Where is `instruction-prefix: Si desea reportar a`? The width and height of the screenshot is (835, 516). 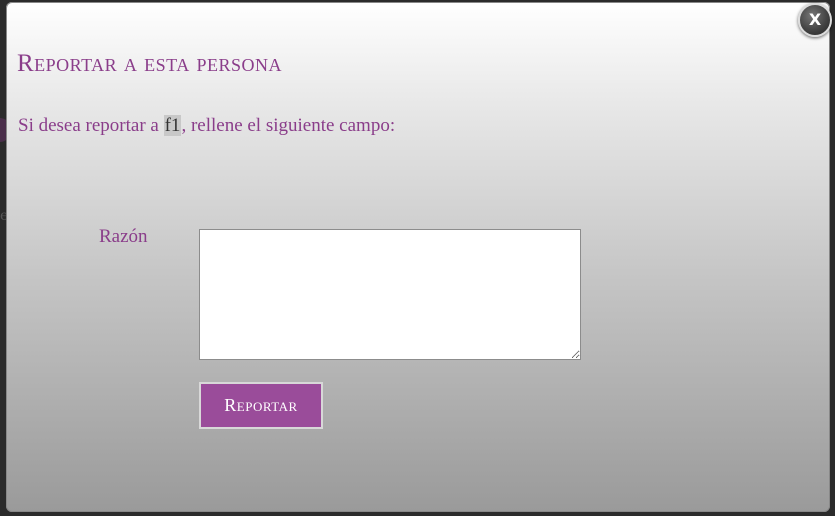
instruction-prefix: Si desea reportar a is located at coordinates (91, 125).